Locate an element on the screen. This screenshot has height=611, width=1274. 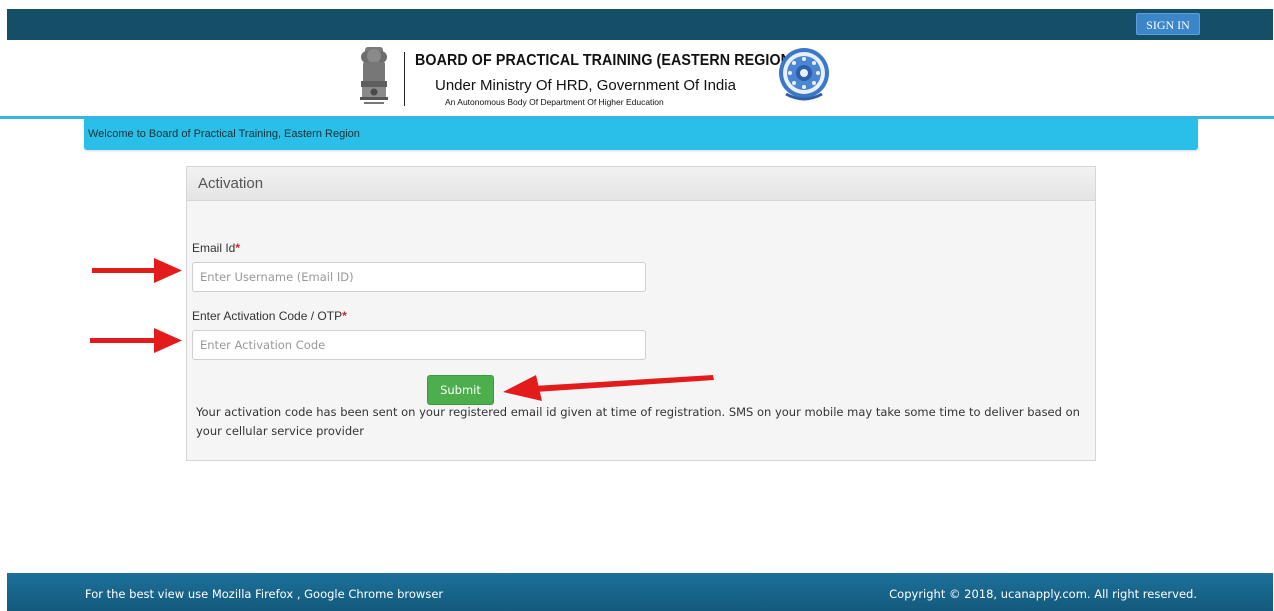
arrow-to-email-icon is located at coordinates (137, 270).